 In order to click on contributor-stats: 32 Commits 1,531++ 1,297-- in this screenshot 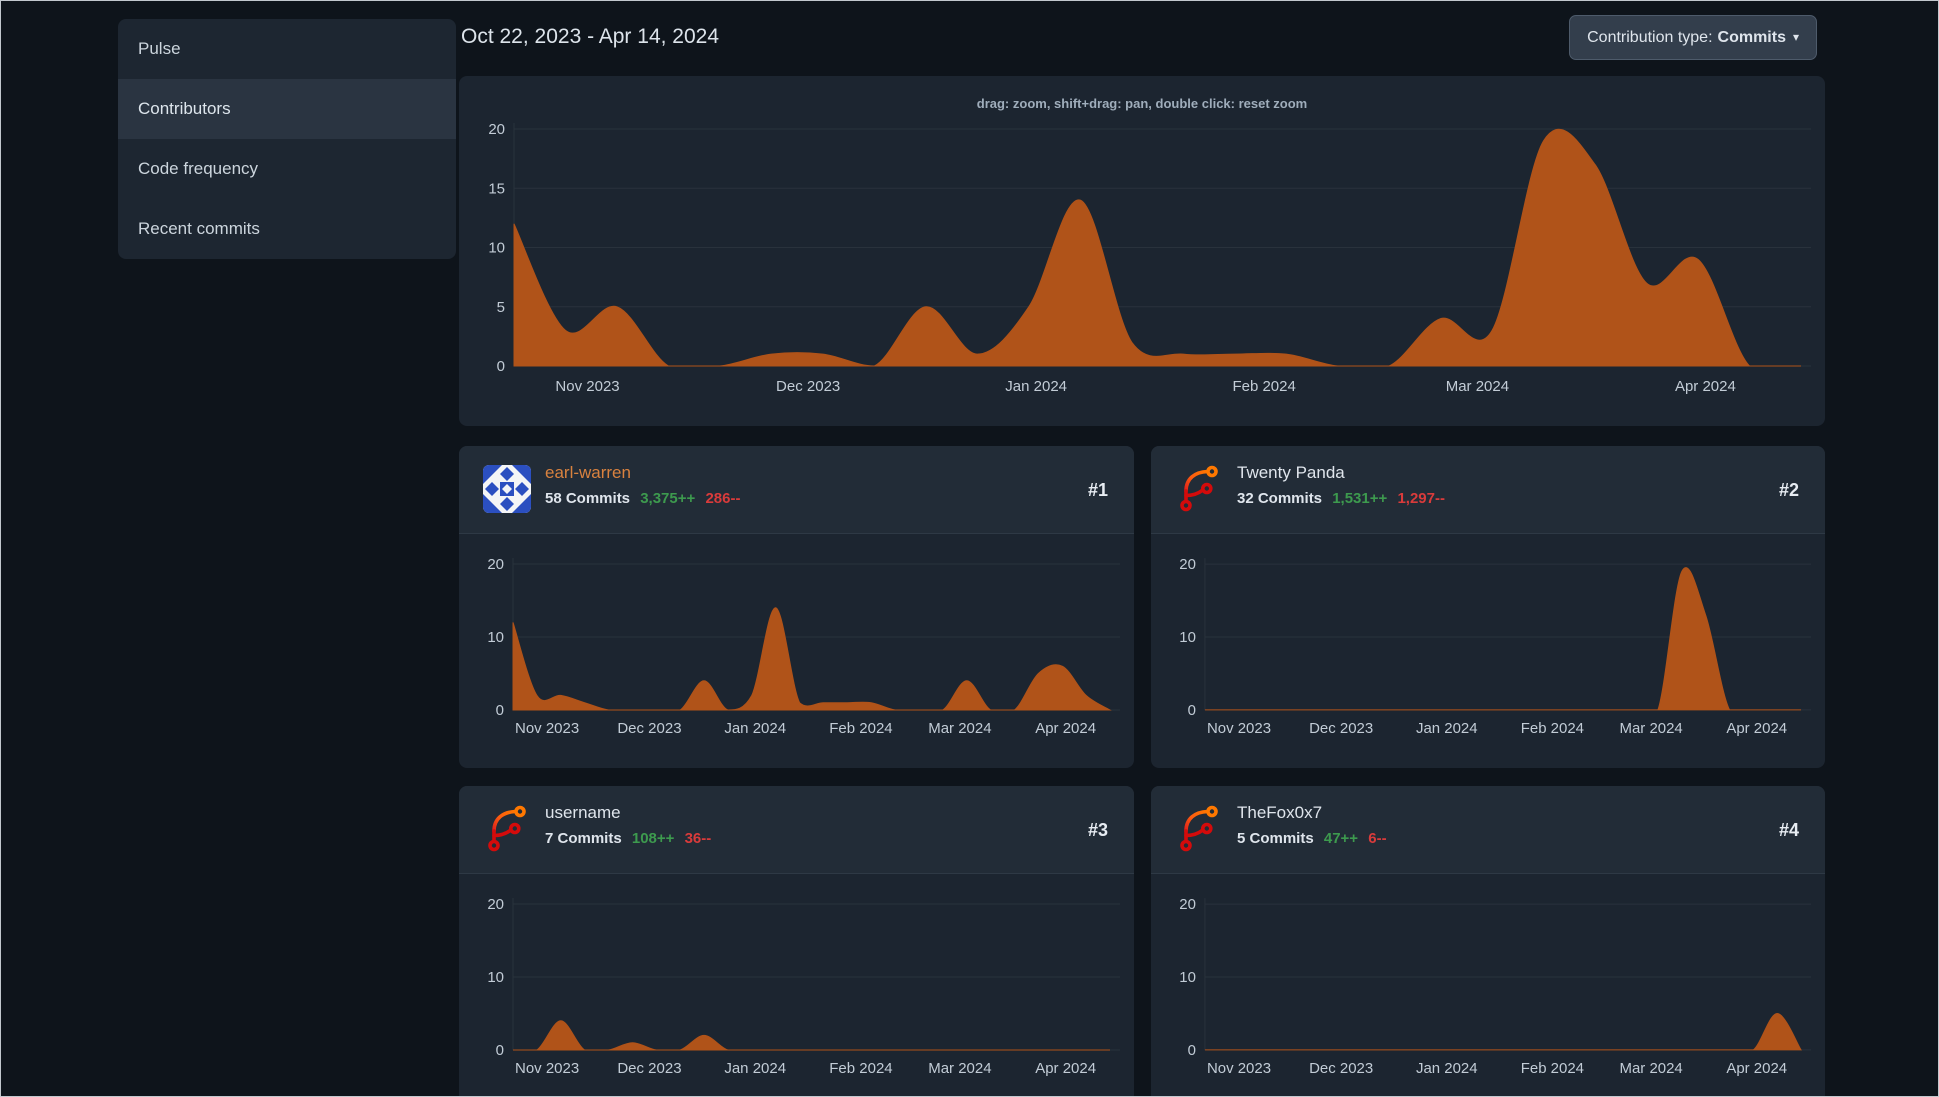, I will do `click(1341, 498)`.